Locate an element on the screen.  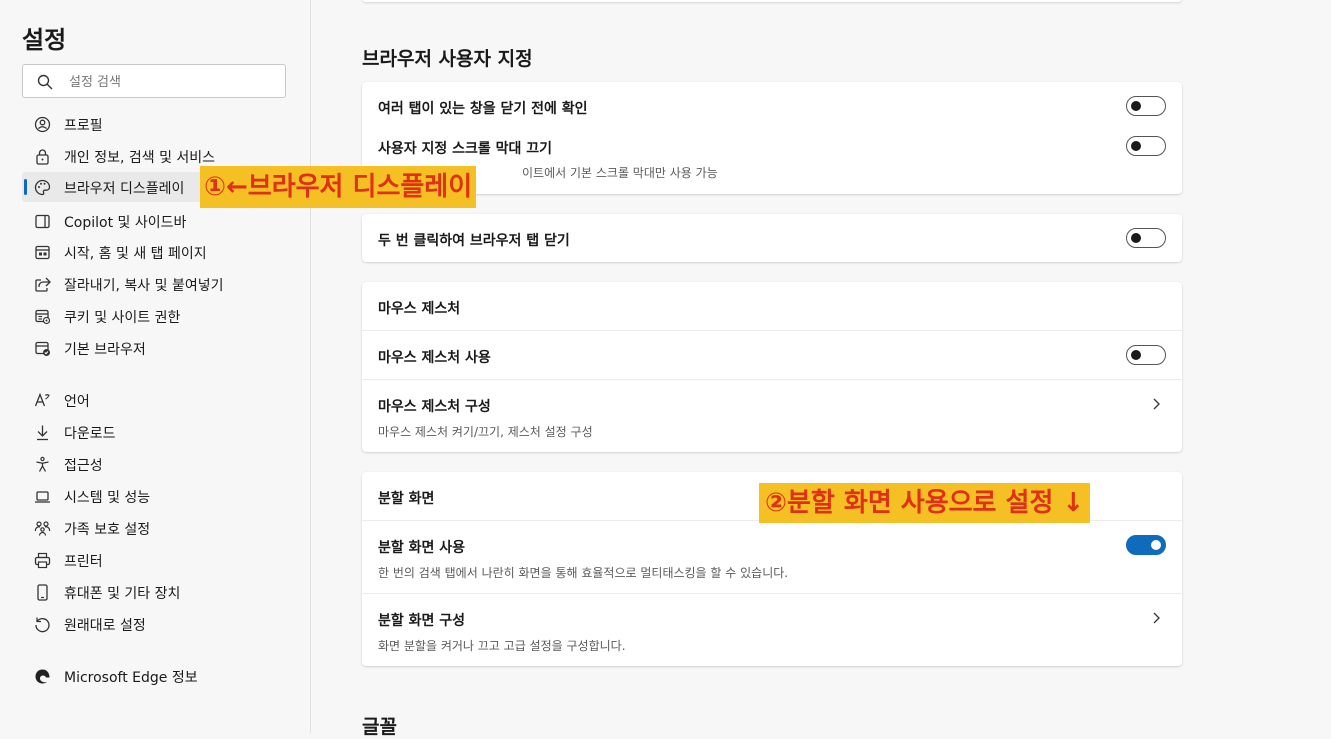
laptop-icon is located at coordinates (42, 497).